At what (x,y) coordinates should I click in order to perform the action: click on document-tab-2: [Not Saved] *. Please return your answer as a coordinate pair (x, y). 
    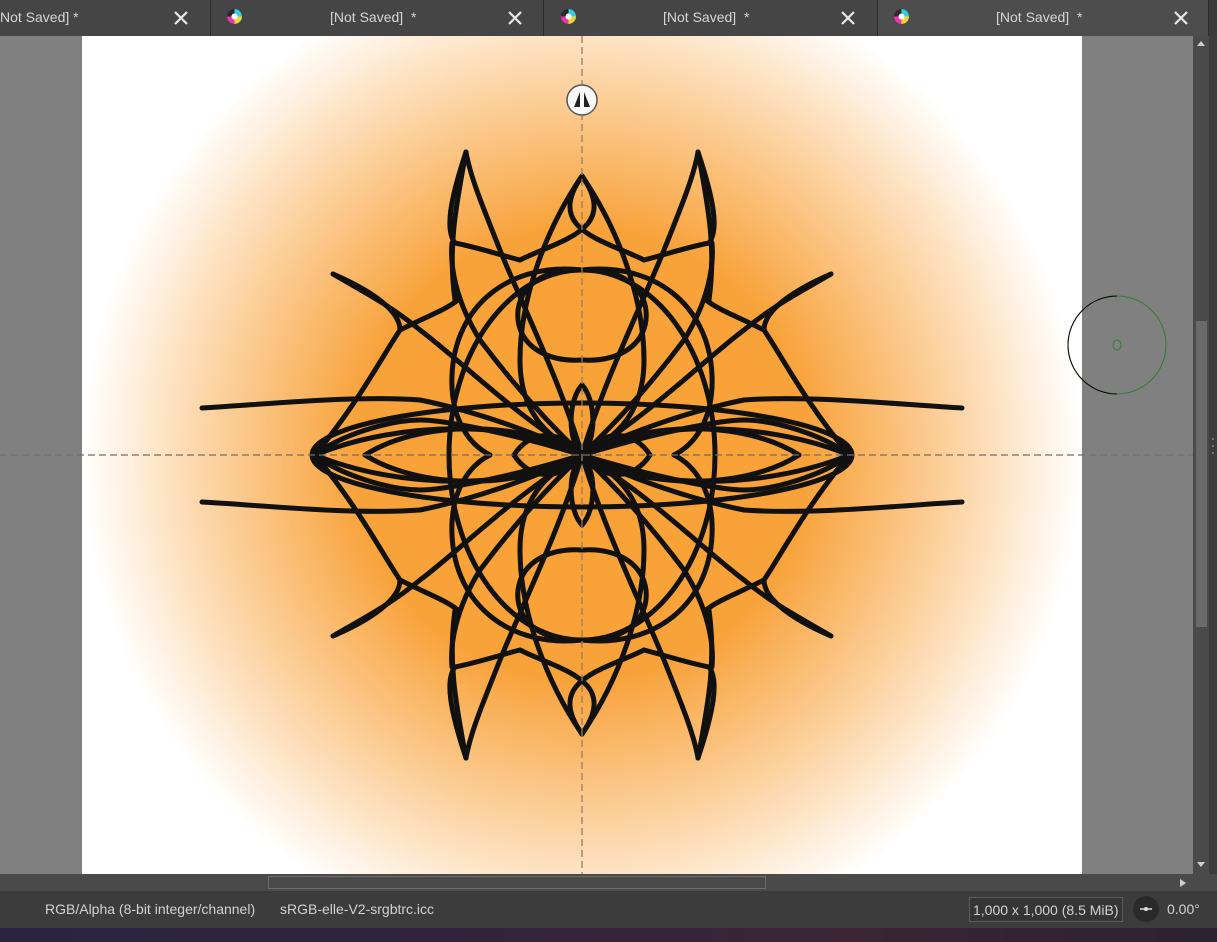
    Looking at the image, I should click on (377, 18).